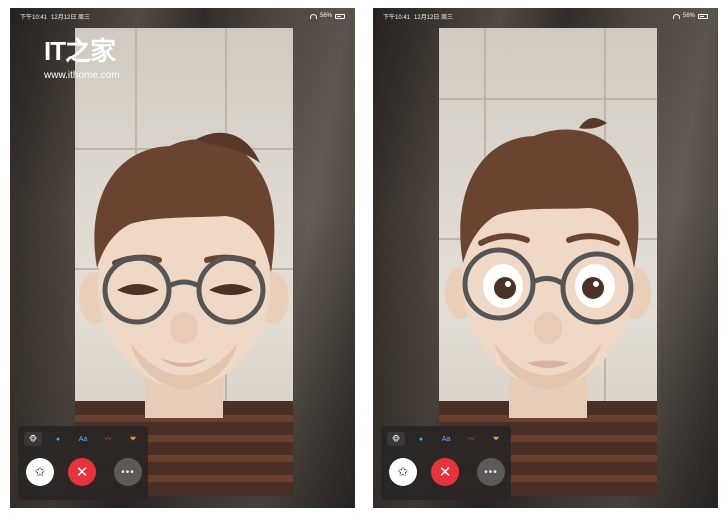  Describe the element at coordinates (80, 51) in the screenshot. I see `watermark-logo: IT之家` at that location.